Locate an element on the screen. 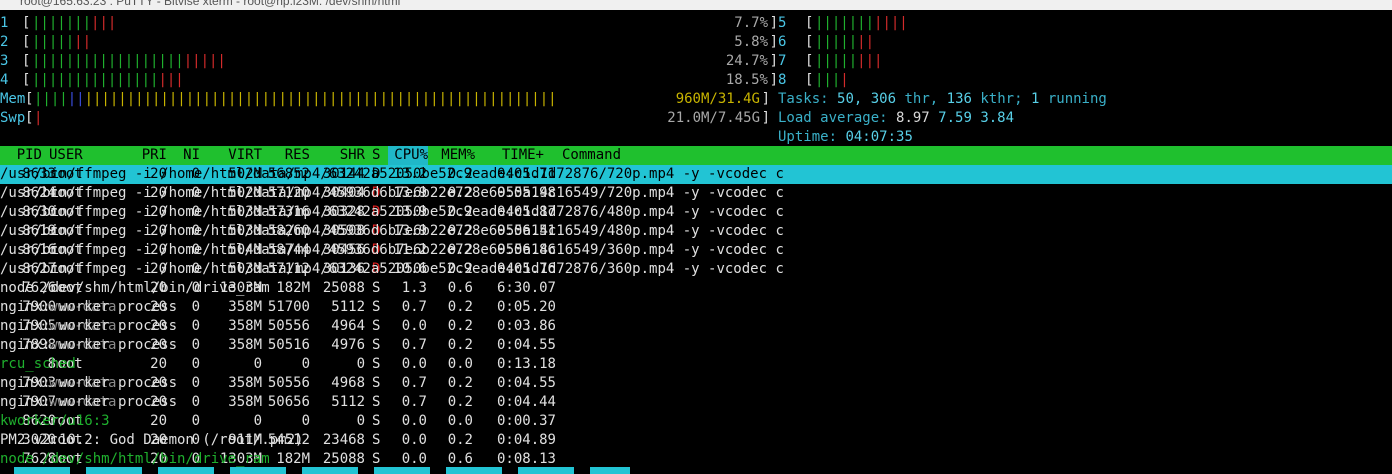  cell-mem: 0.0 is located at coordinates (460, 364).